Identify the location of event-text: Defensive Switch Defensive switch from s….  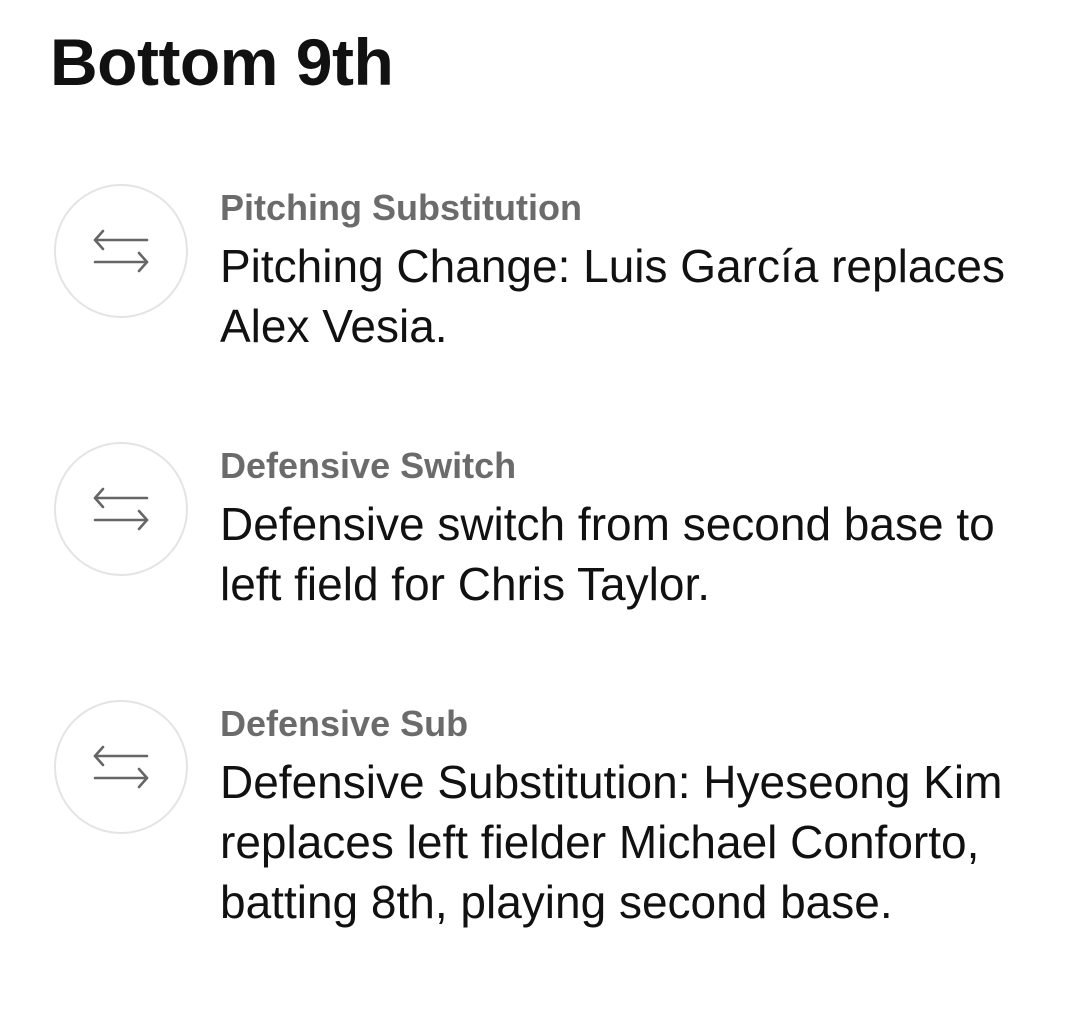
(640, 529).